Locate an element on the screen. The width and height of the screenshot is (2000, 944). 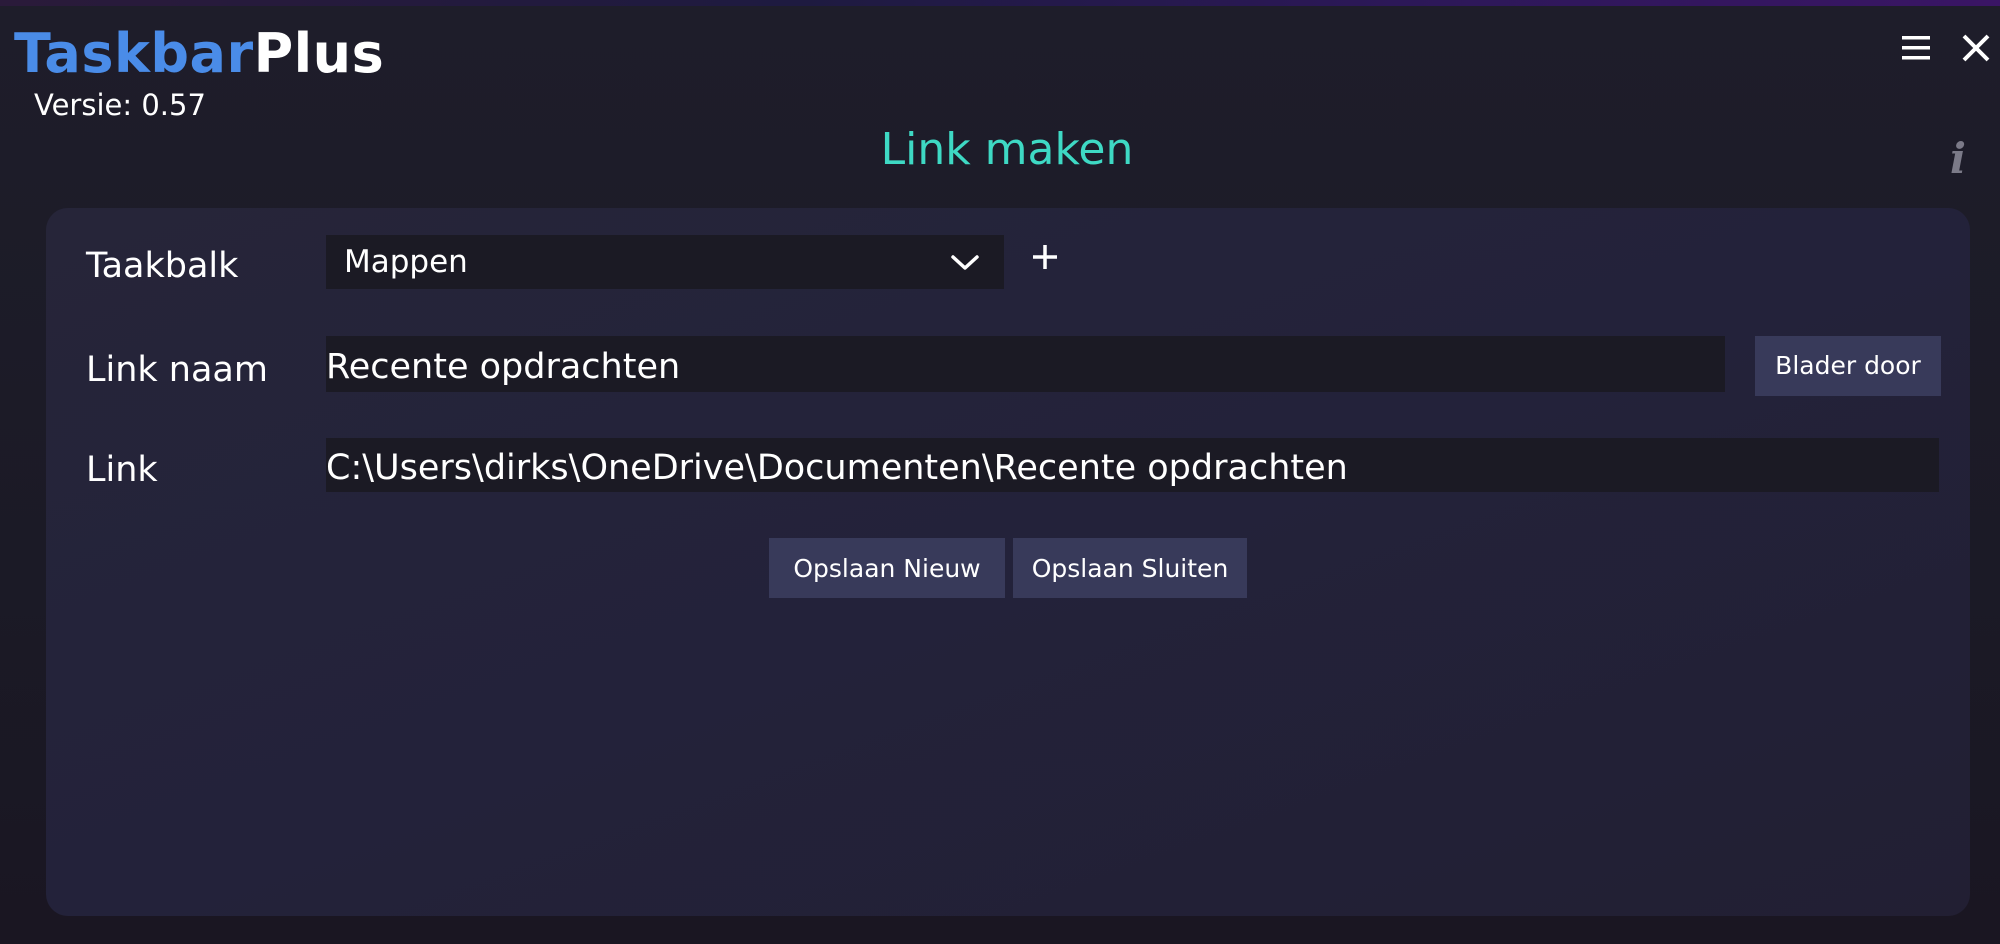
chevron-down-icon is located at coordinates (965, 263).